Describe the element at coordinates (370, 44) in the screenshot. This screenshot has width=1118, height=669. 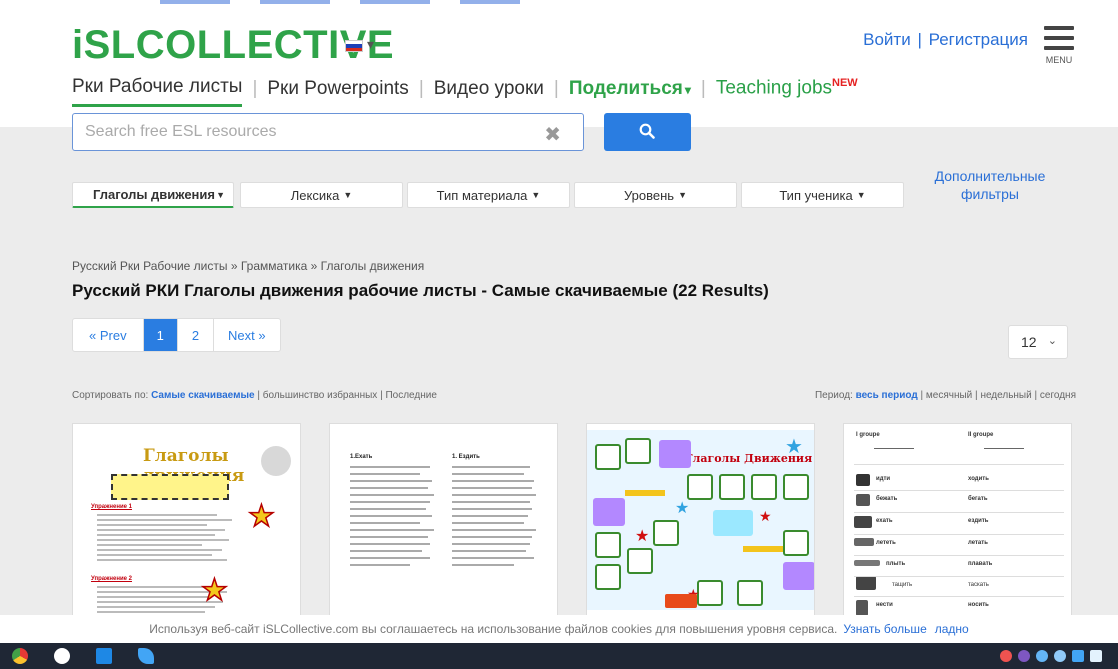
I see `language-caret-icon: ▾` at that location.